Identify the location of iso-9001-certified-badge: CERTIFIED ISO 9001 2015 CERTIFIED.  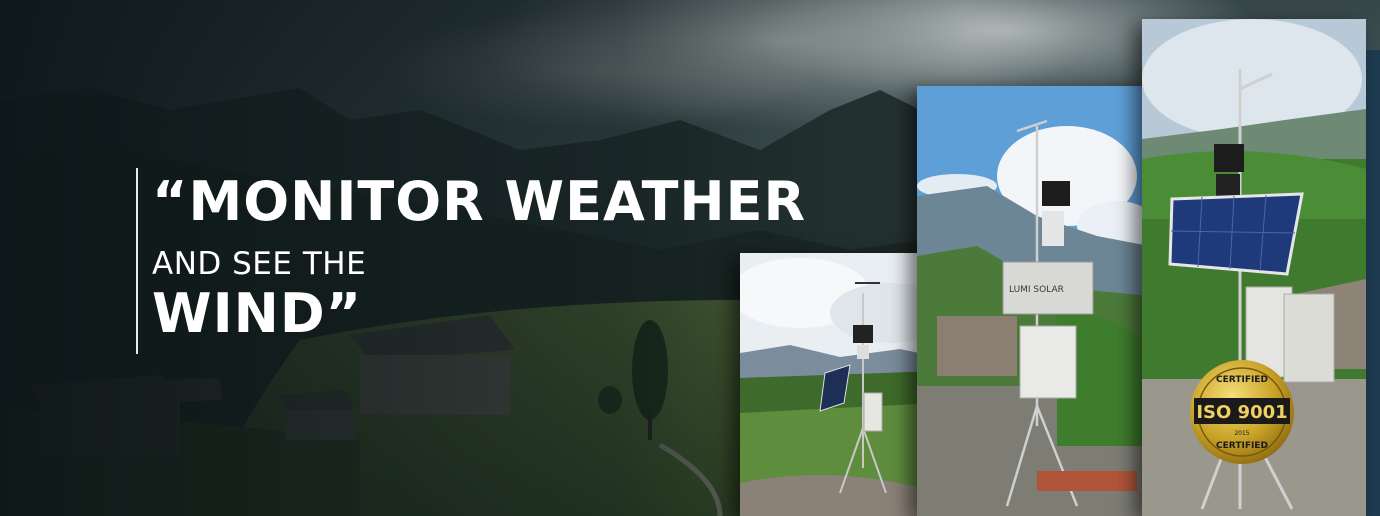
(1242, 412).